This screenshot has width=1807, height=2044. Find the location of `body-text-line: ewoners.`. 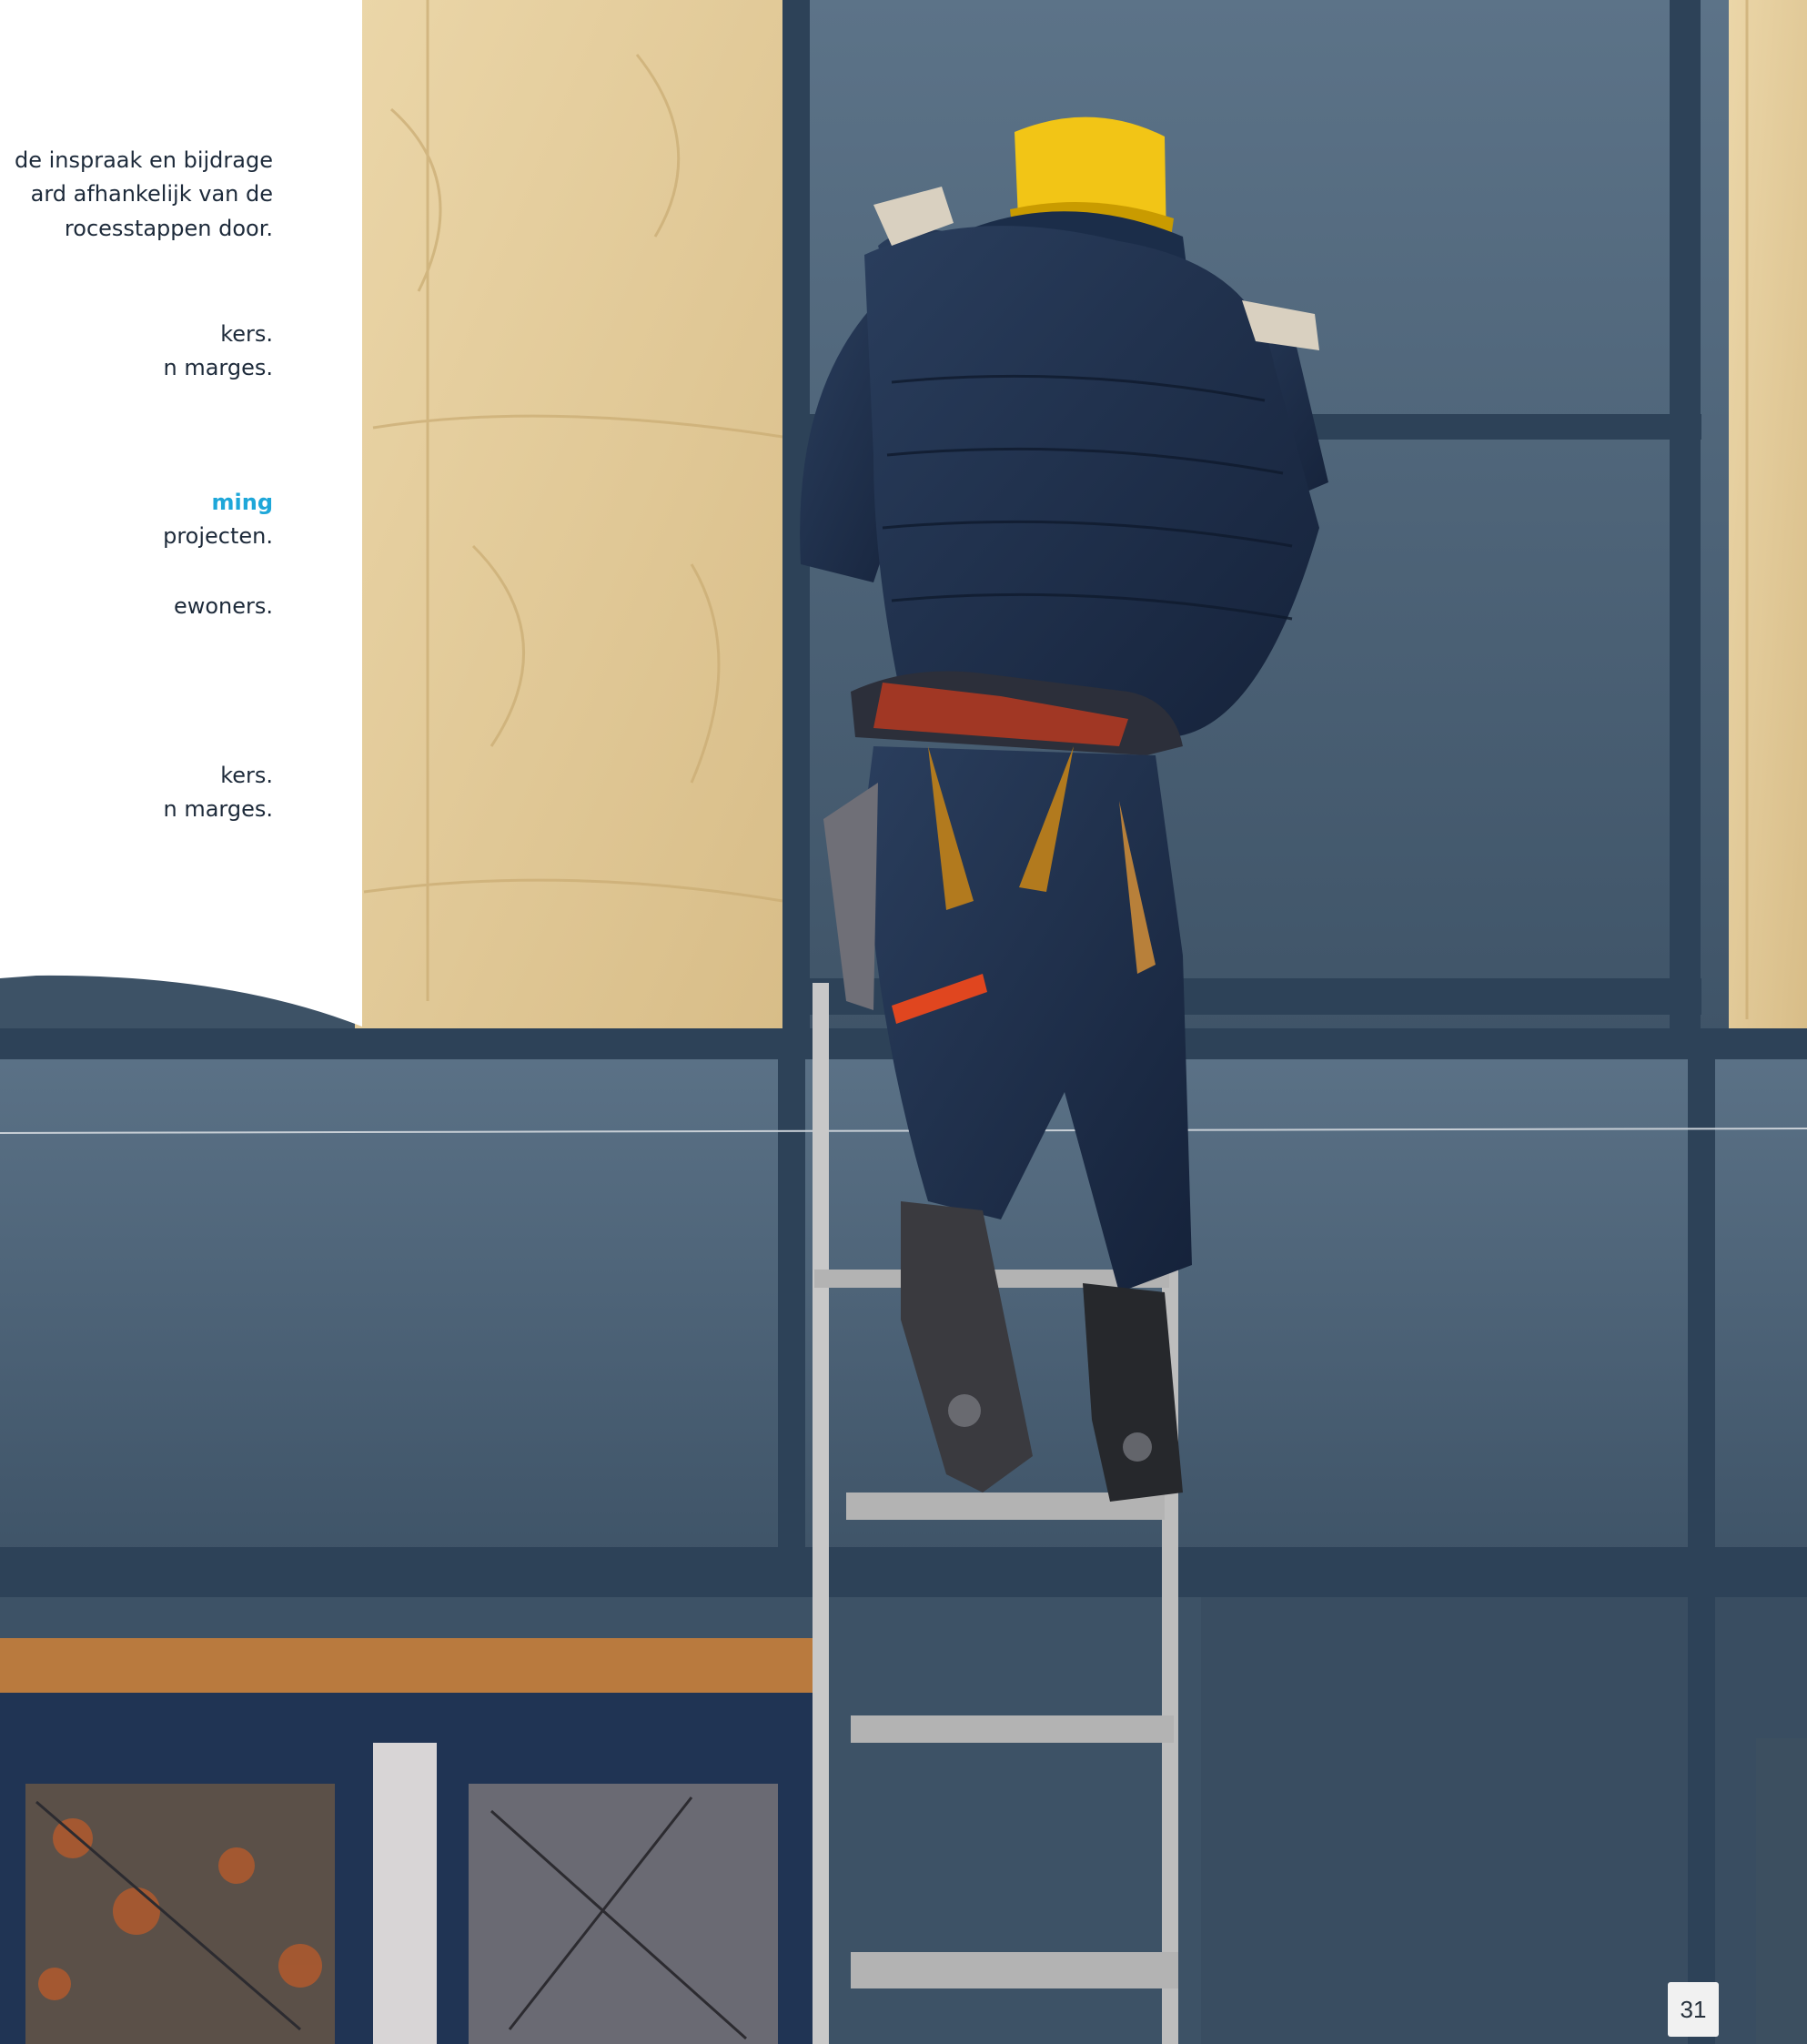

body-text-line: ewoners. is located at coordinates (223, 606).